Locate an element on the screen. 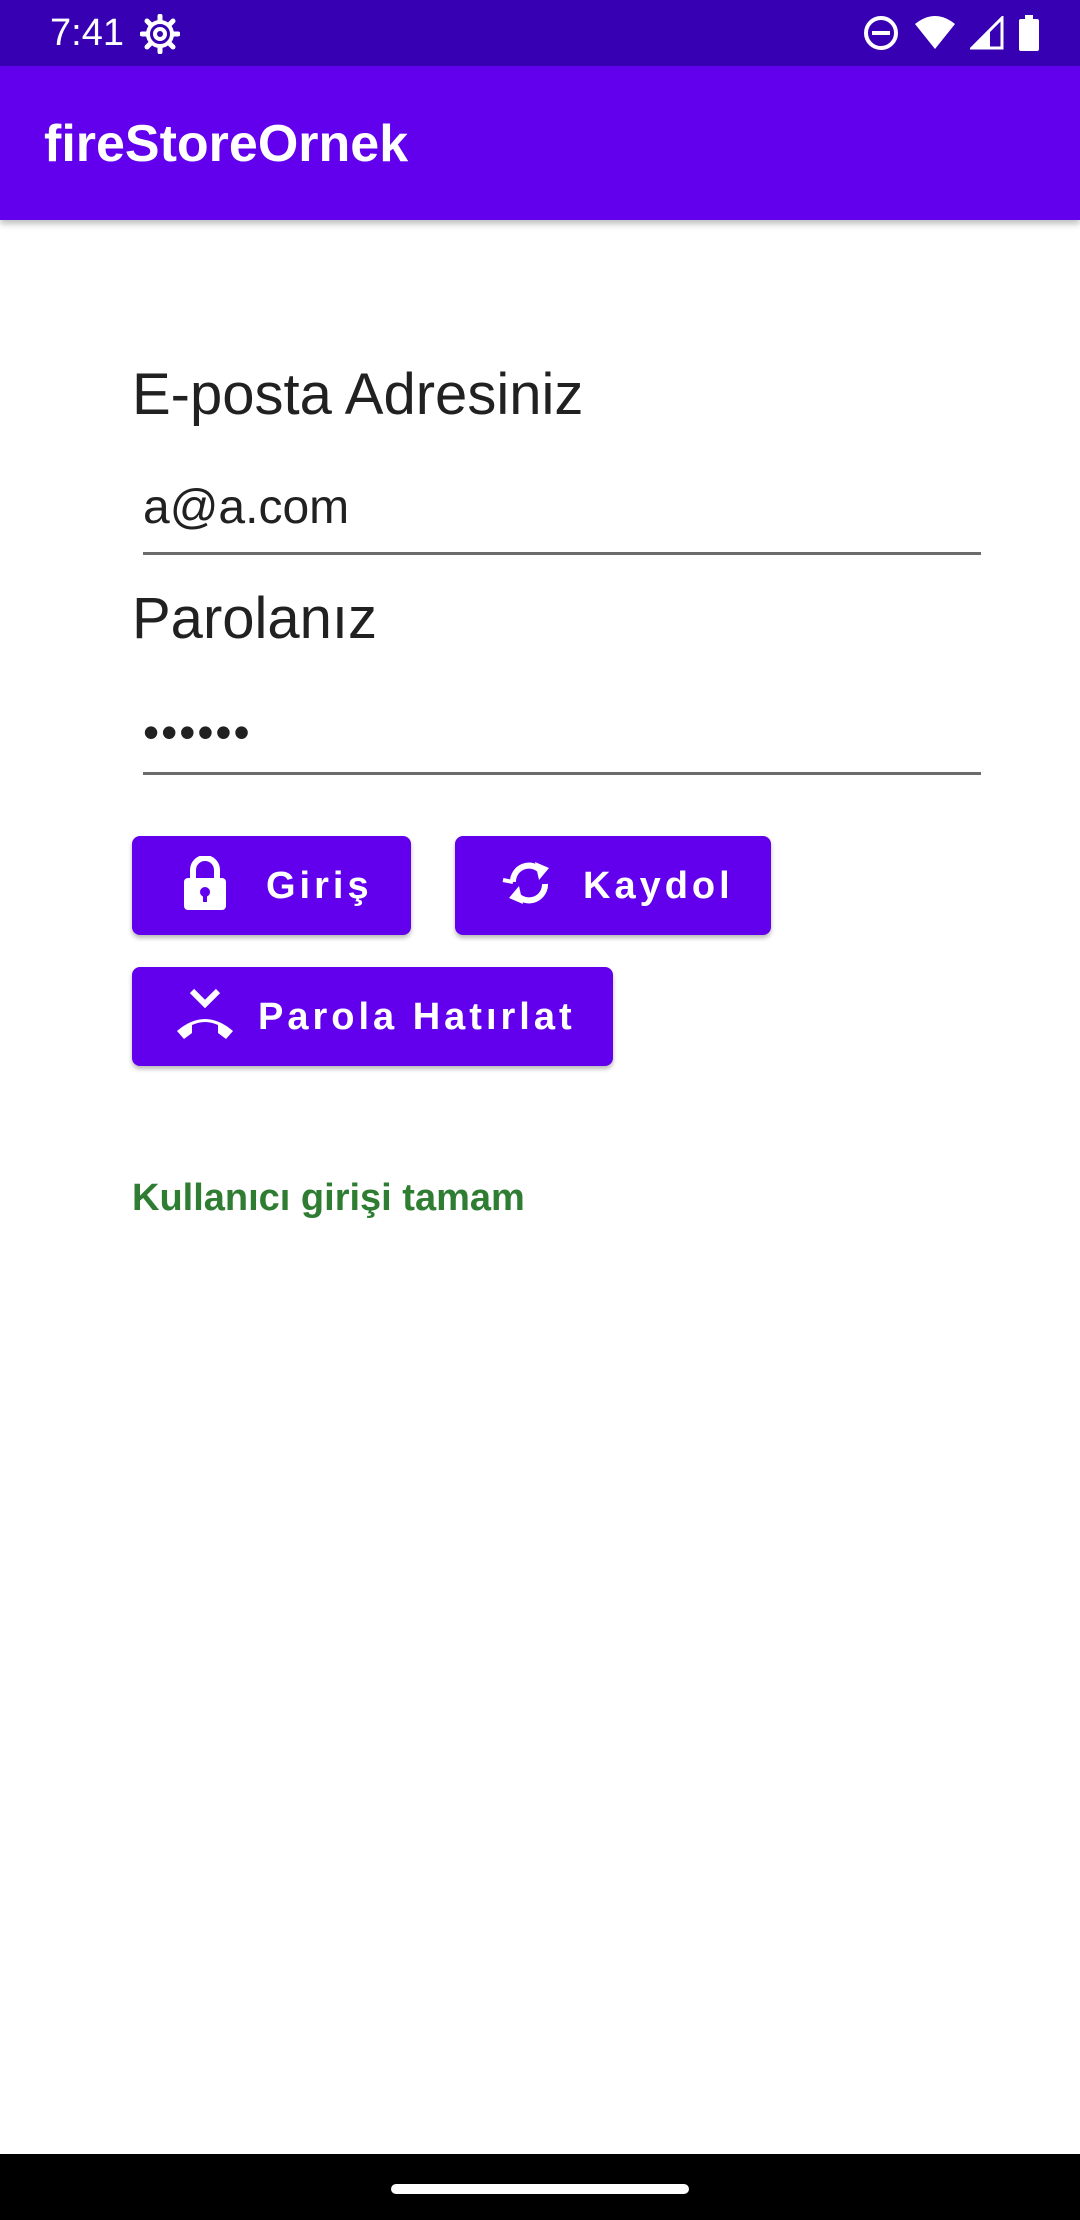  navigation-bar is located at coordinates (540, 2187).